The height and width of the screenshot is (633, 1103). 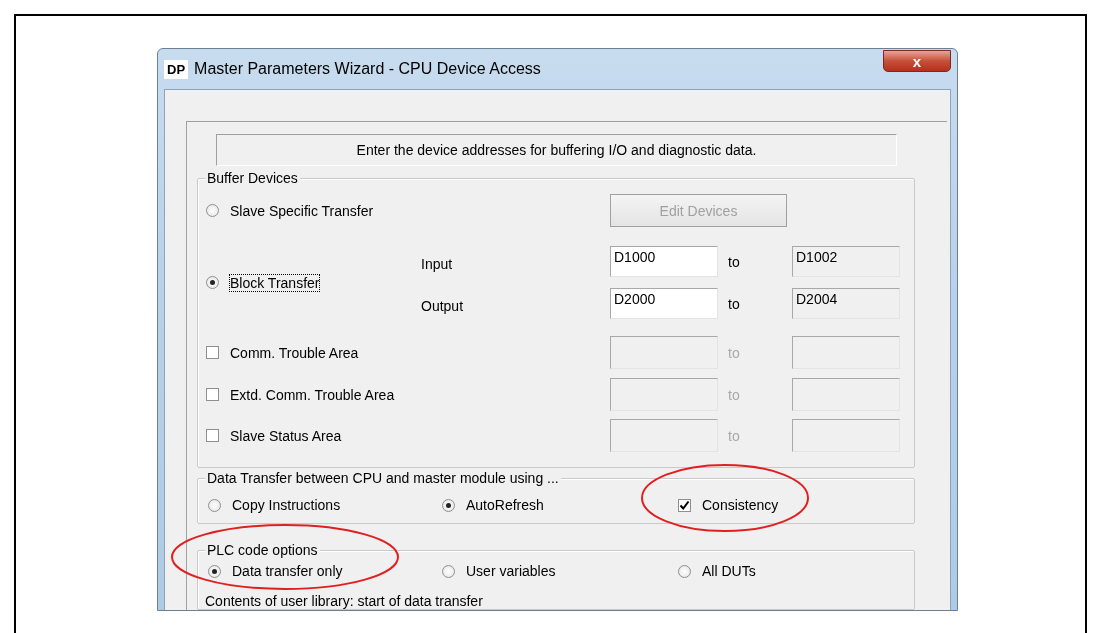 What do you see at coordinates (505, 505) in the screenshot?
I see `option-label: AutoRefresh` at bounding box center [505, 505].